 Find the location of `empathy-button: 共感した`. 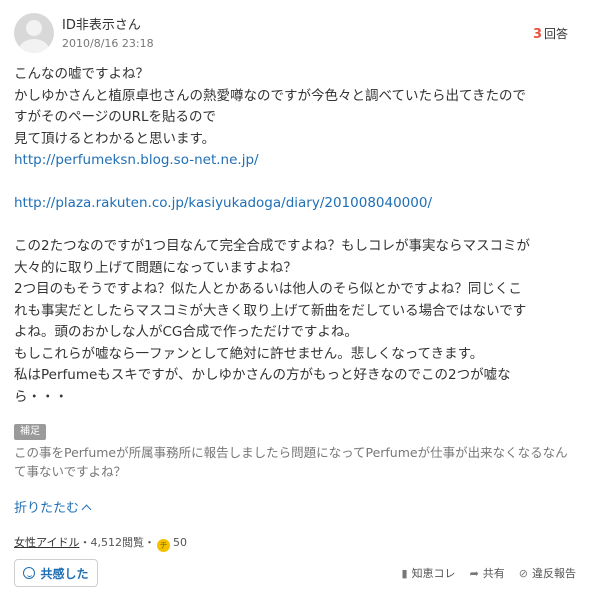

empathy-button: 共感した is located at coordinates (56, 573).